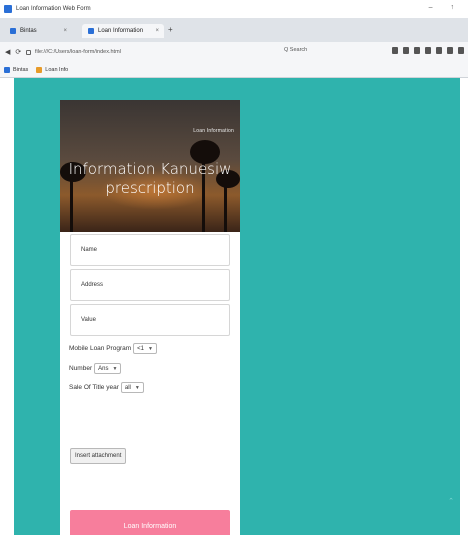  Describe the element at coordinates (445, 7) in the screenshot. I see `window-controls: – ↑` at that location.